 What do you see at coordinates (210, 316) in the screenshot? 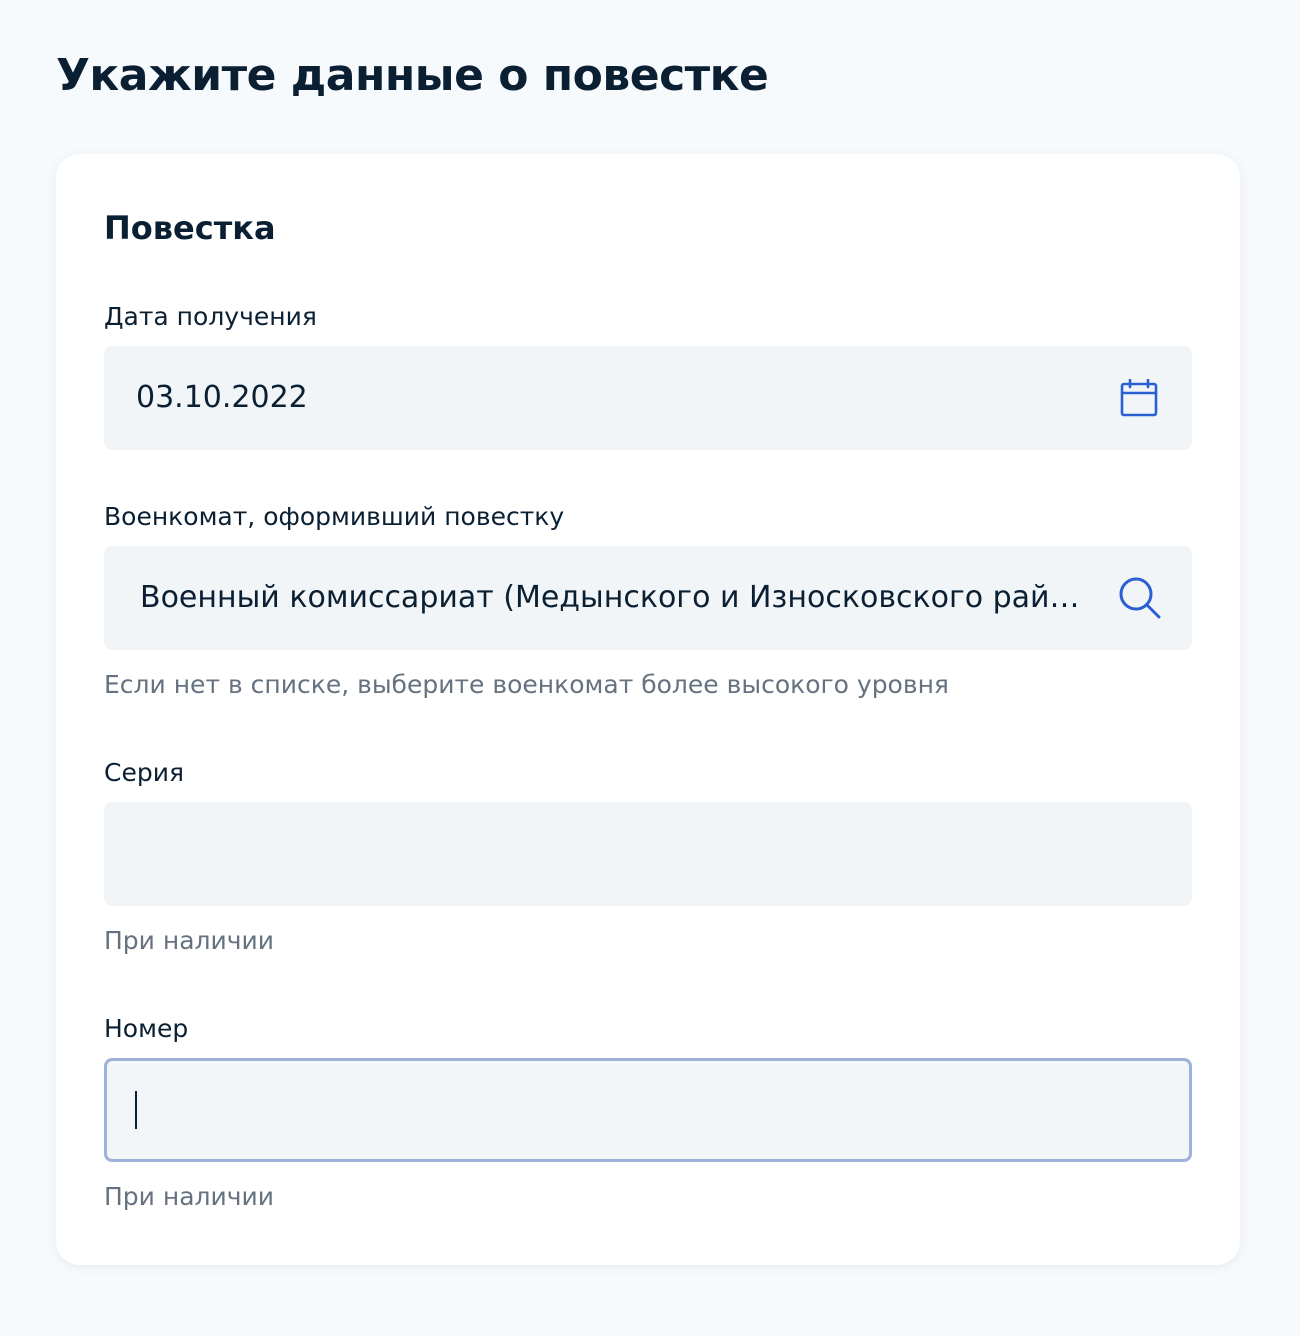
I see `receipt-date-label: Дата получения` at bounding box center [210, 316].